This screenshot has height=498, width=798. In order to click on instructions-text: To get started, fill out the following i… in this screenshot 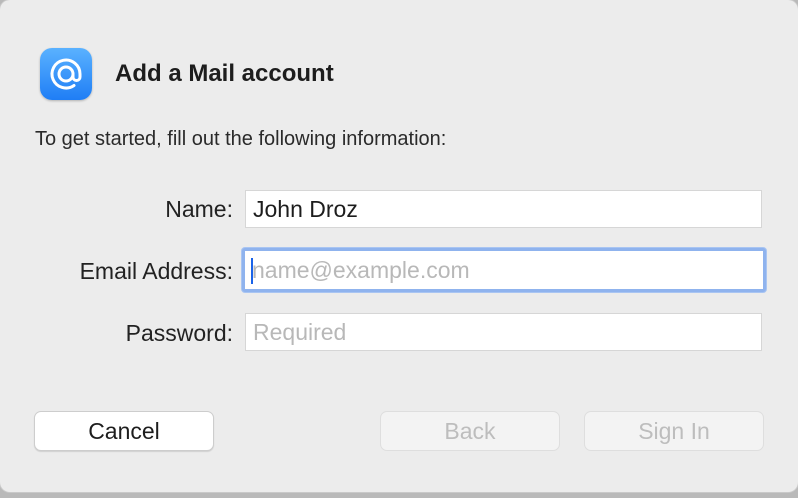, I will do `click(241, 139)`.